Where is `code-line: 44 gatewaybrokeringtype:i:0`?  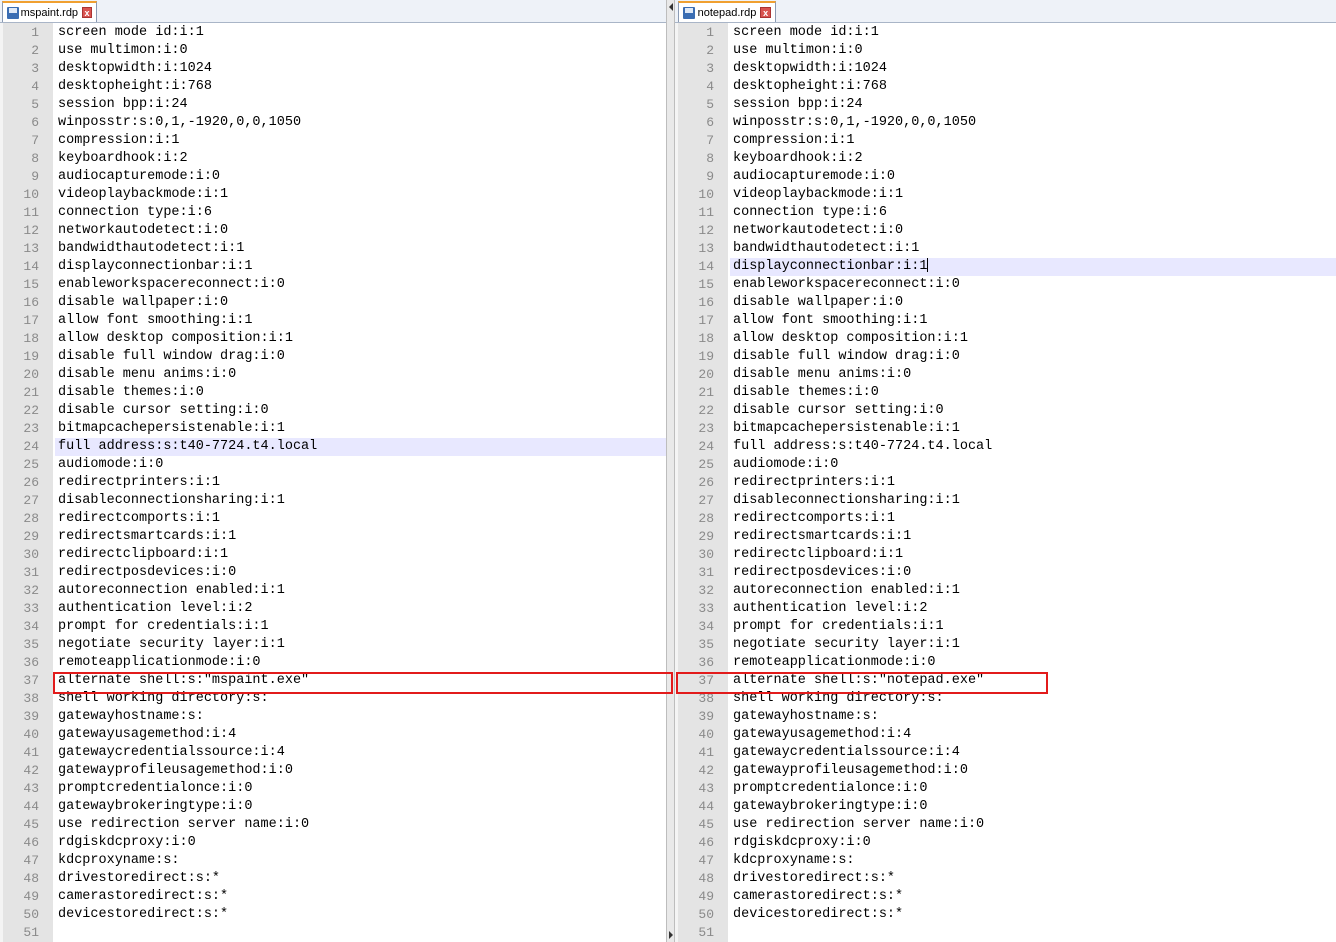
code-line: 44 gatewaybrokeringtype:i:0 is located at coordinates (1007, 807).